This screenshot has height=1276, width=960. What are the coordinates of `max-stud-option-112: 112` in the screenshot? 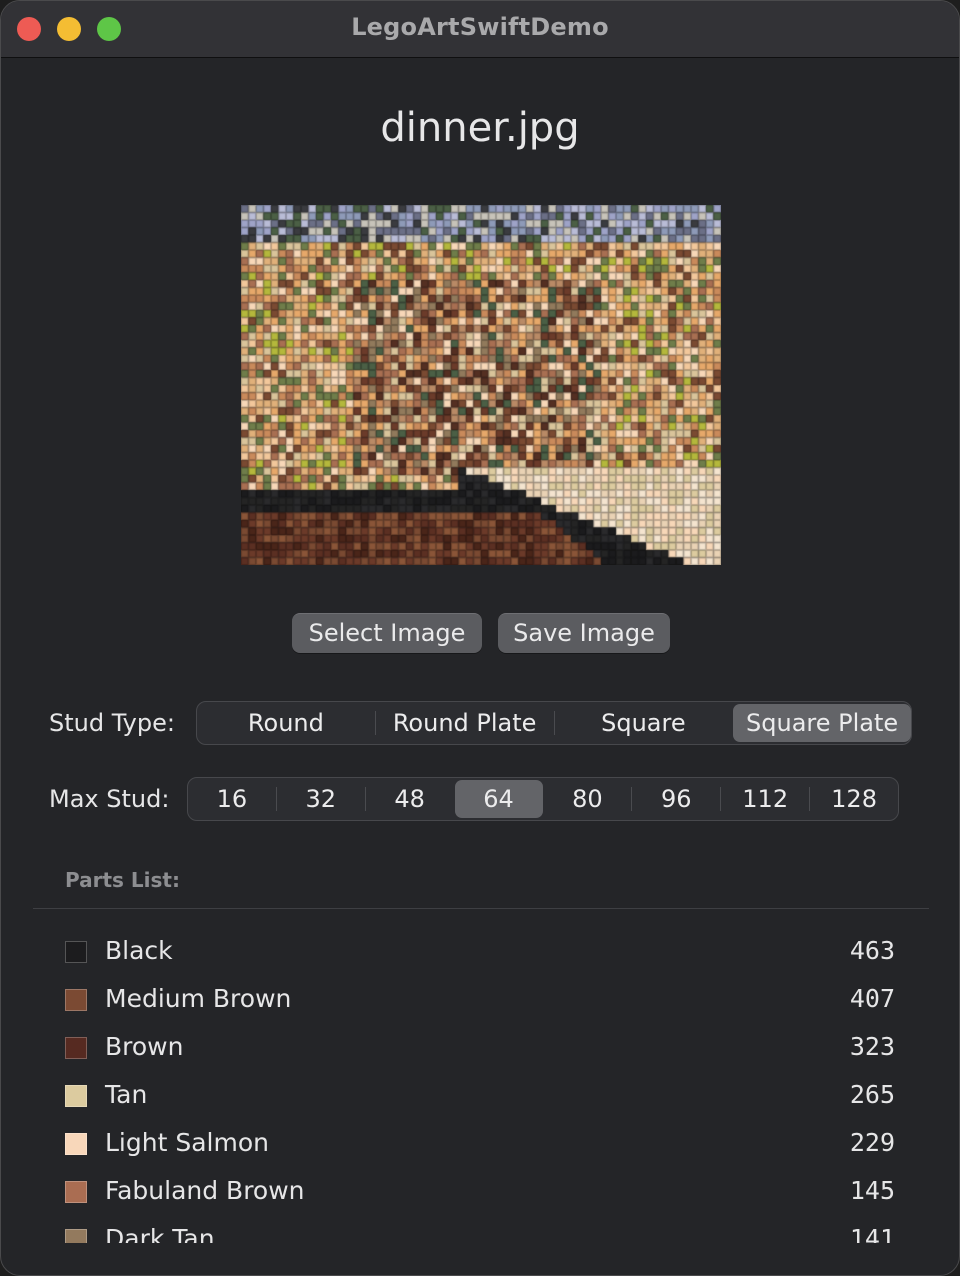 It's located at (765, 799).